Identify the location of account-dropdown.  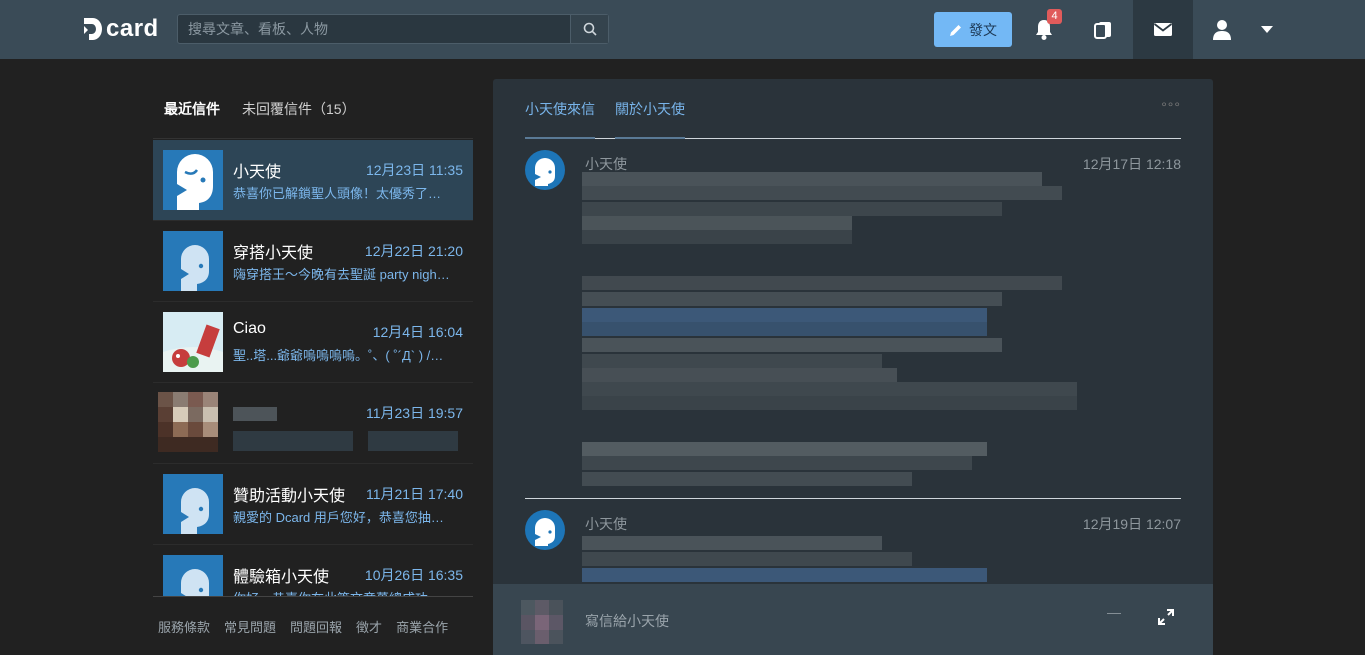
(1267, 29).